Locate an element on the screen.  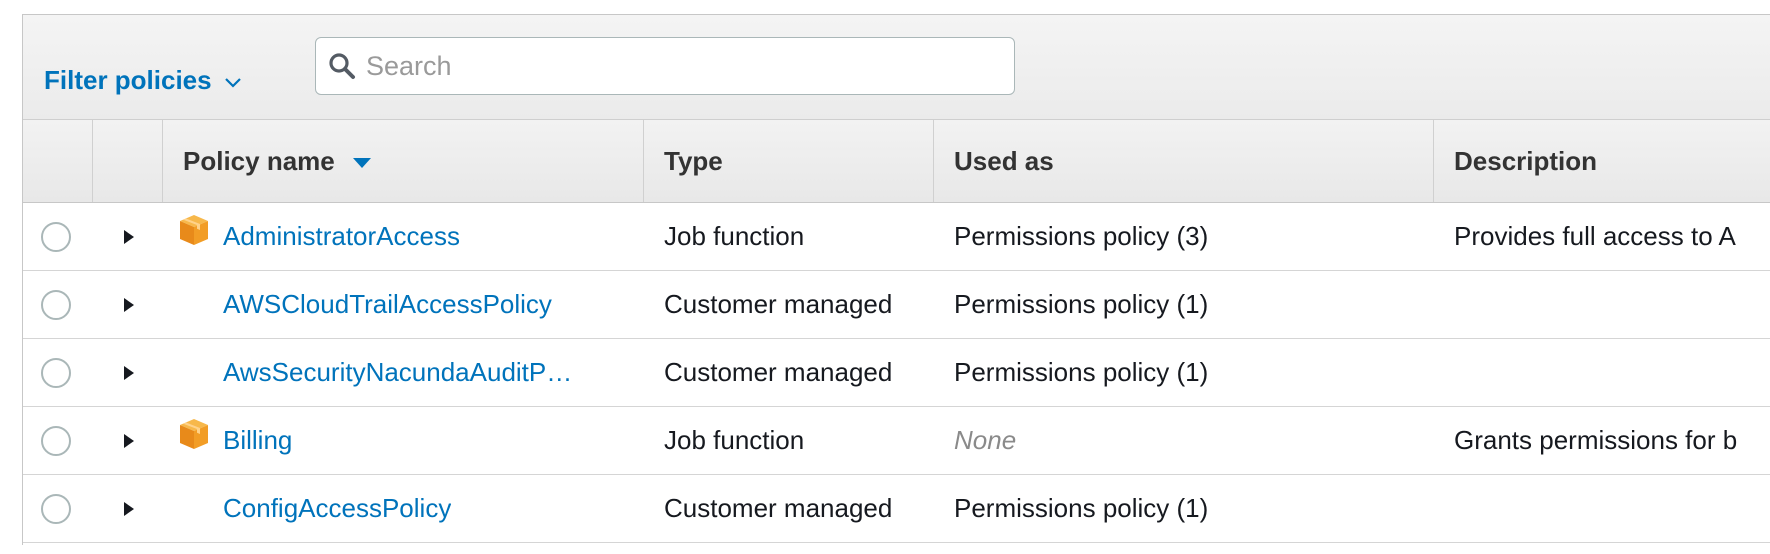
description-cell: Provides full access to A is located at coordinates (1602, 236).